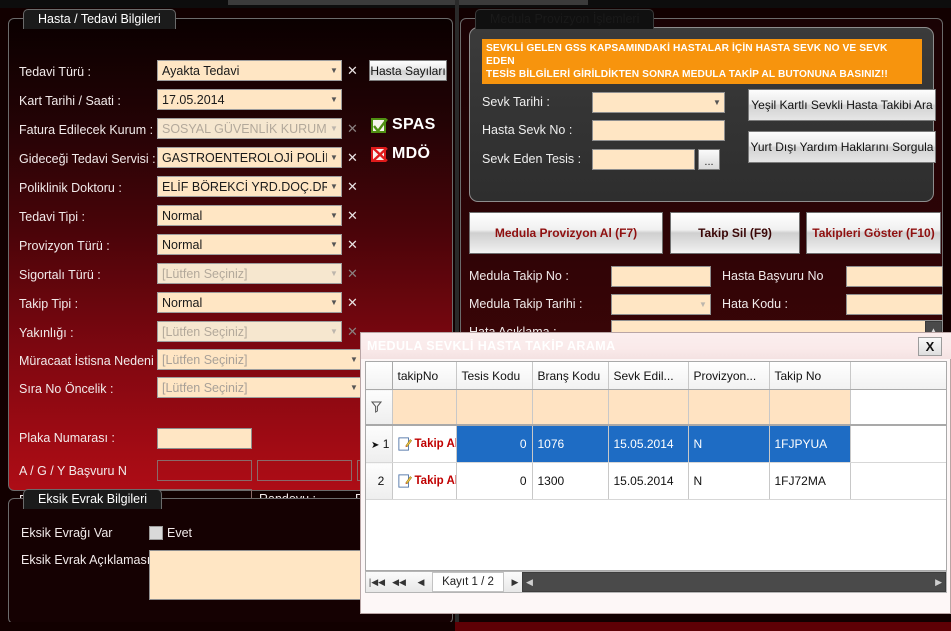 Image resolution: width=951 pixels, height=631 pixels. What do you see at coordinates (661, 276) in the screenshot?
I see `medula-takip-no-input` at bounding box center [661, 276].